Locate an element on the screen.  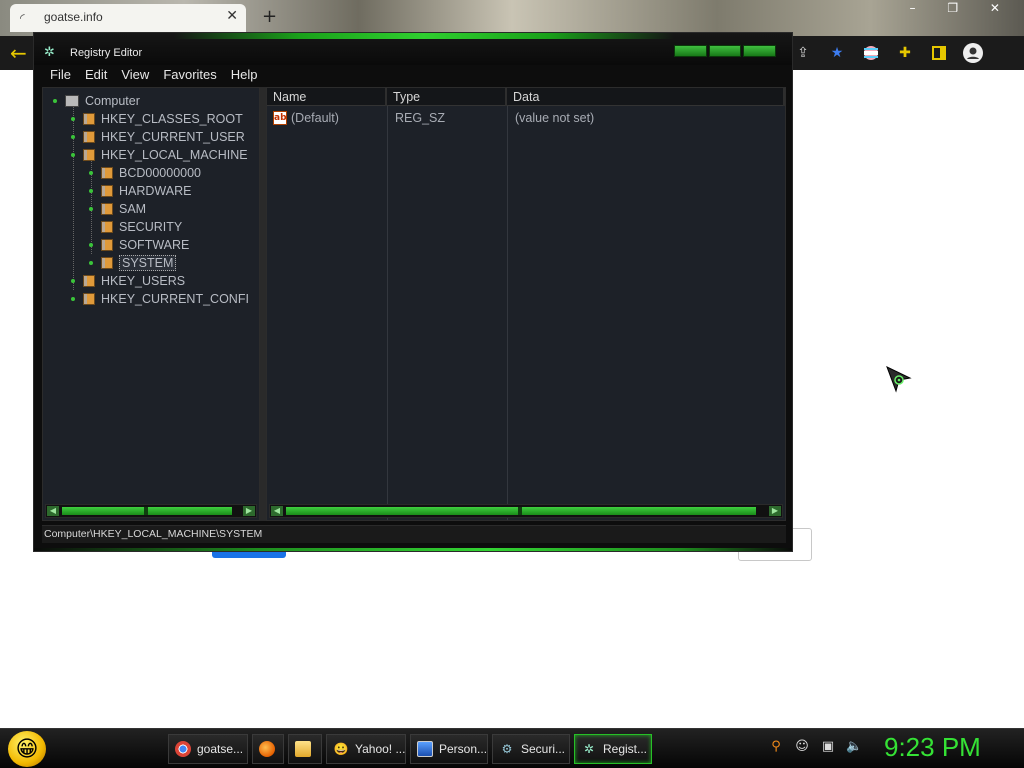
page-button-edge is located at coordinates (249, 555).